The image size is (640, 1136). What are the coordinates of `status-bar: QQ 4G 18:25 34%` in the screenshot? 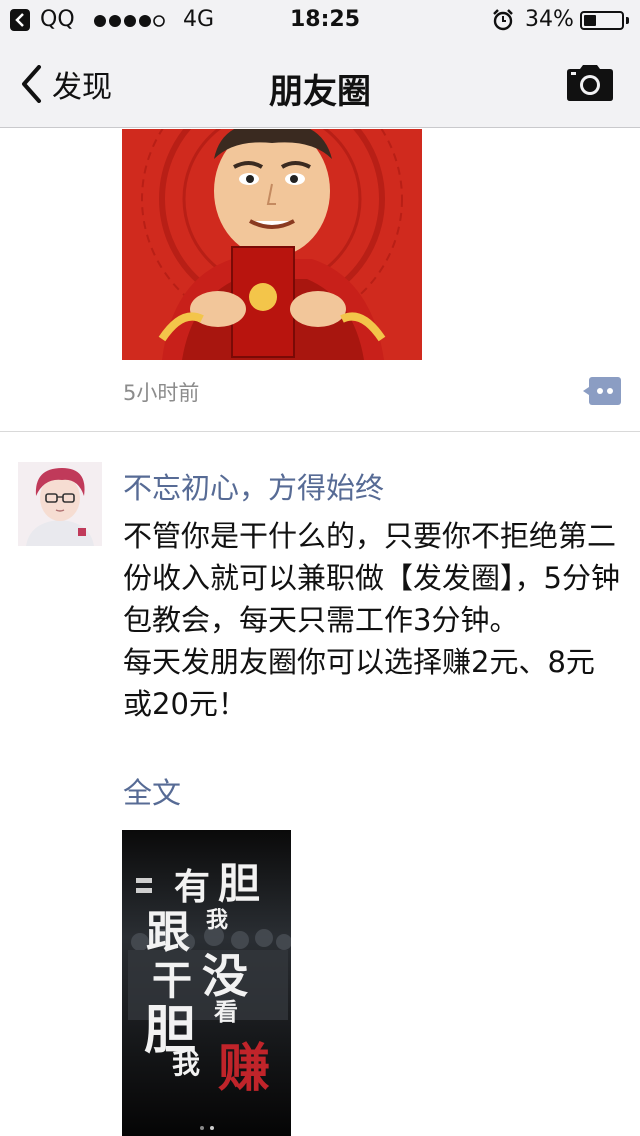 It's located at (320, 20).